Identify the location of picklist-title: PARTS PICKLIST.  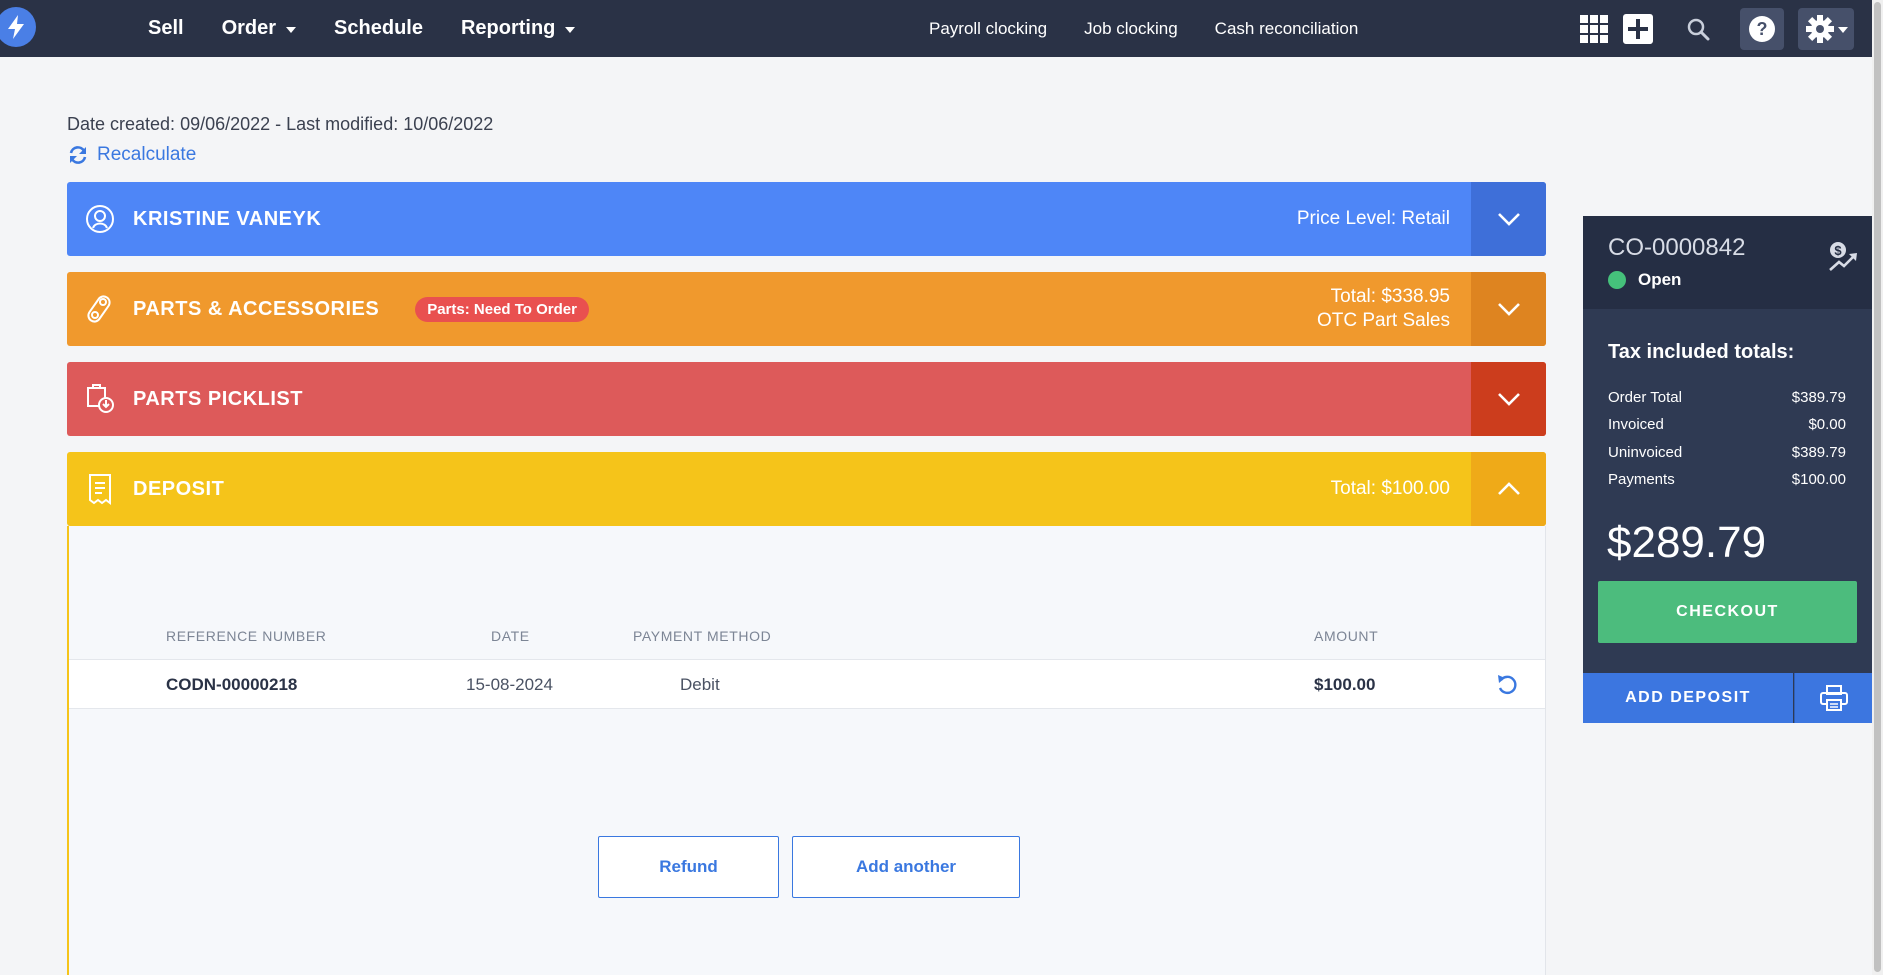
(218, 398).